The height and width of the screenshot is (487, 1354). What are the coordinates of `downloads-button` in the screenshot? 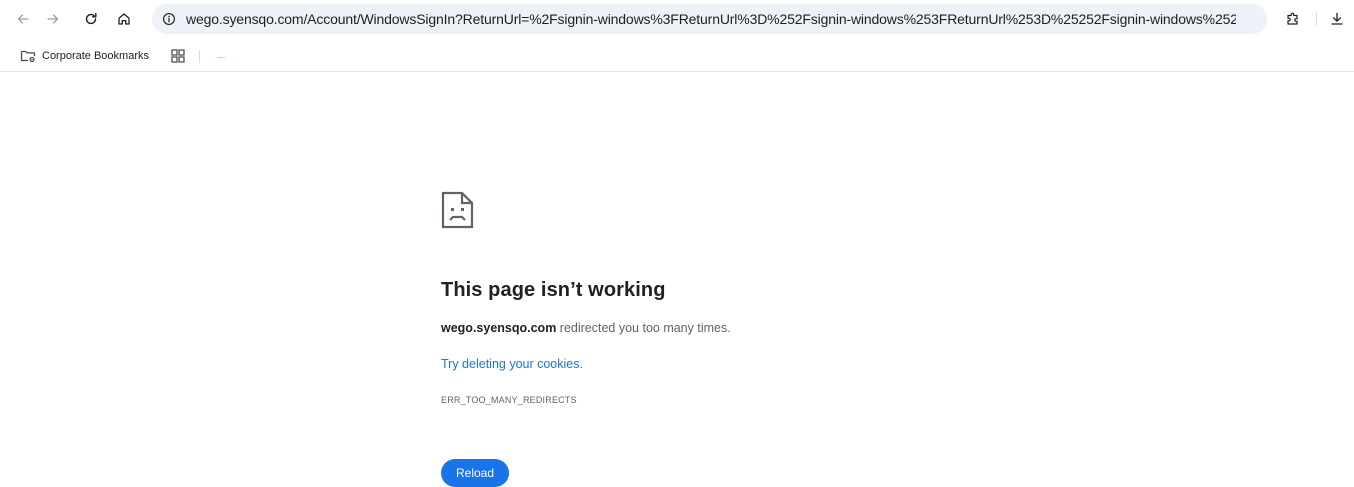 It's located at (1337, 19).